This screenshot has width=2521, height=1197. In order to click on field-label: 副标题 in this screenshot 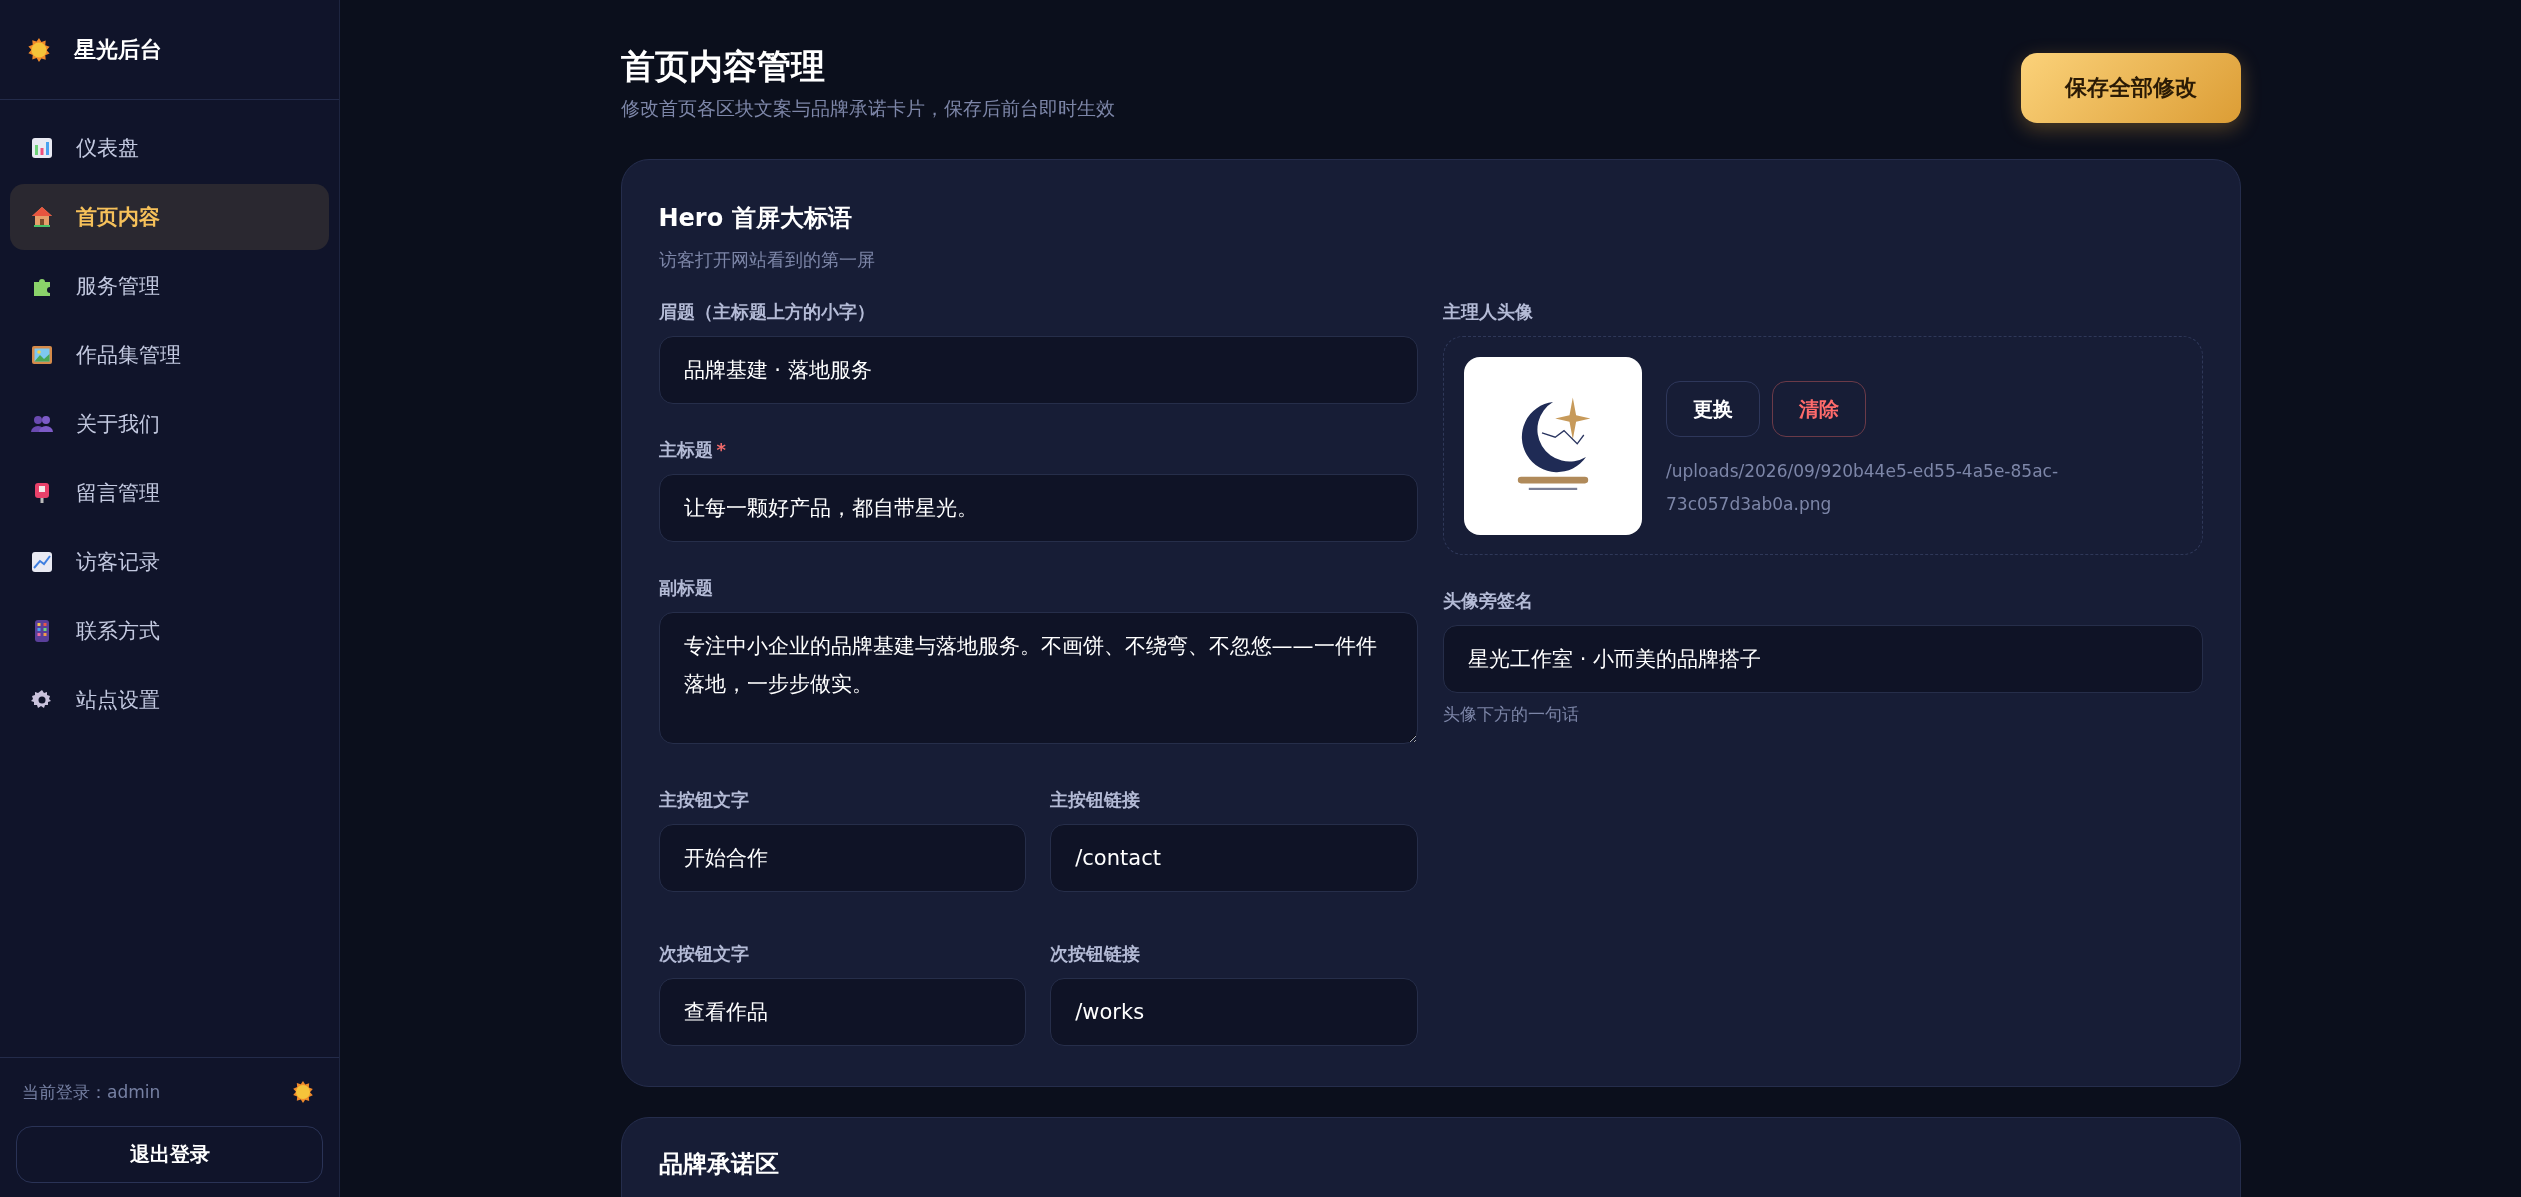, I will do `click(686, 588)`.